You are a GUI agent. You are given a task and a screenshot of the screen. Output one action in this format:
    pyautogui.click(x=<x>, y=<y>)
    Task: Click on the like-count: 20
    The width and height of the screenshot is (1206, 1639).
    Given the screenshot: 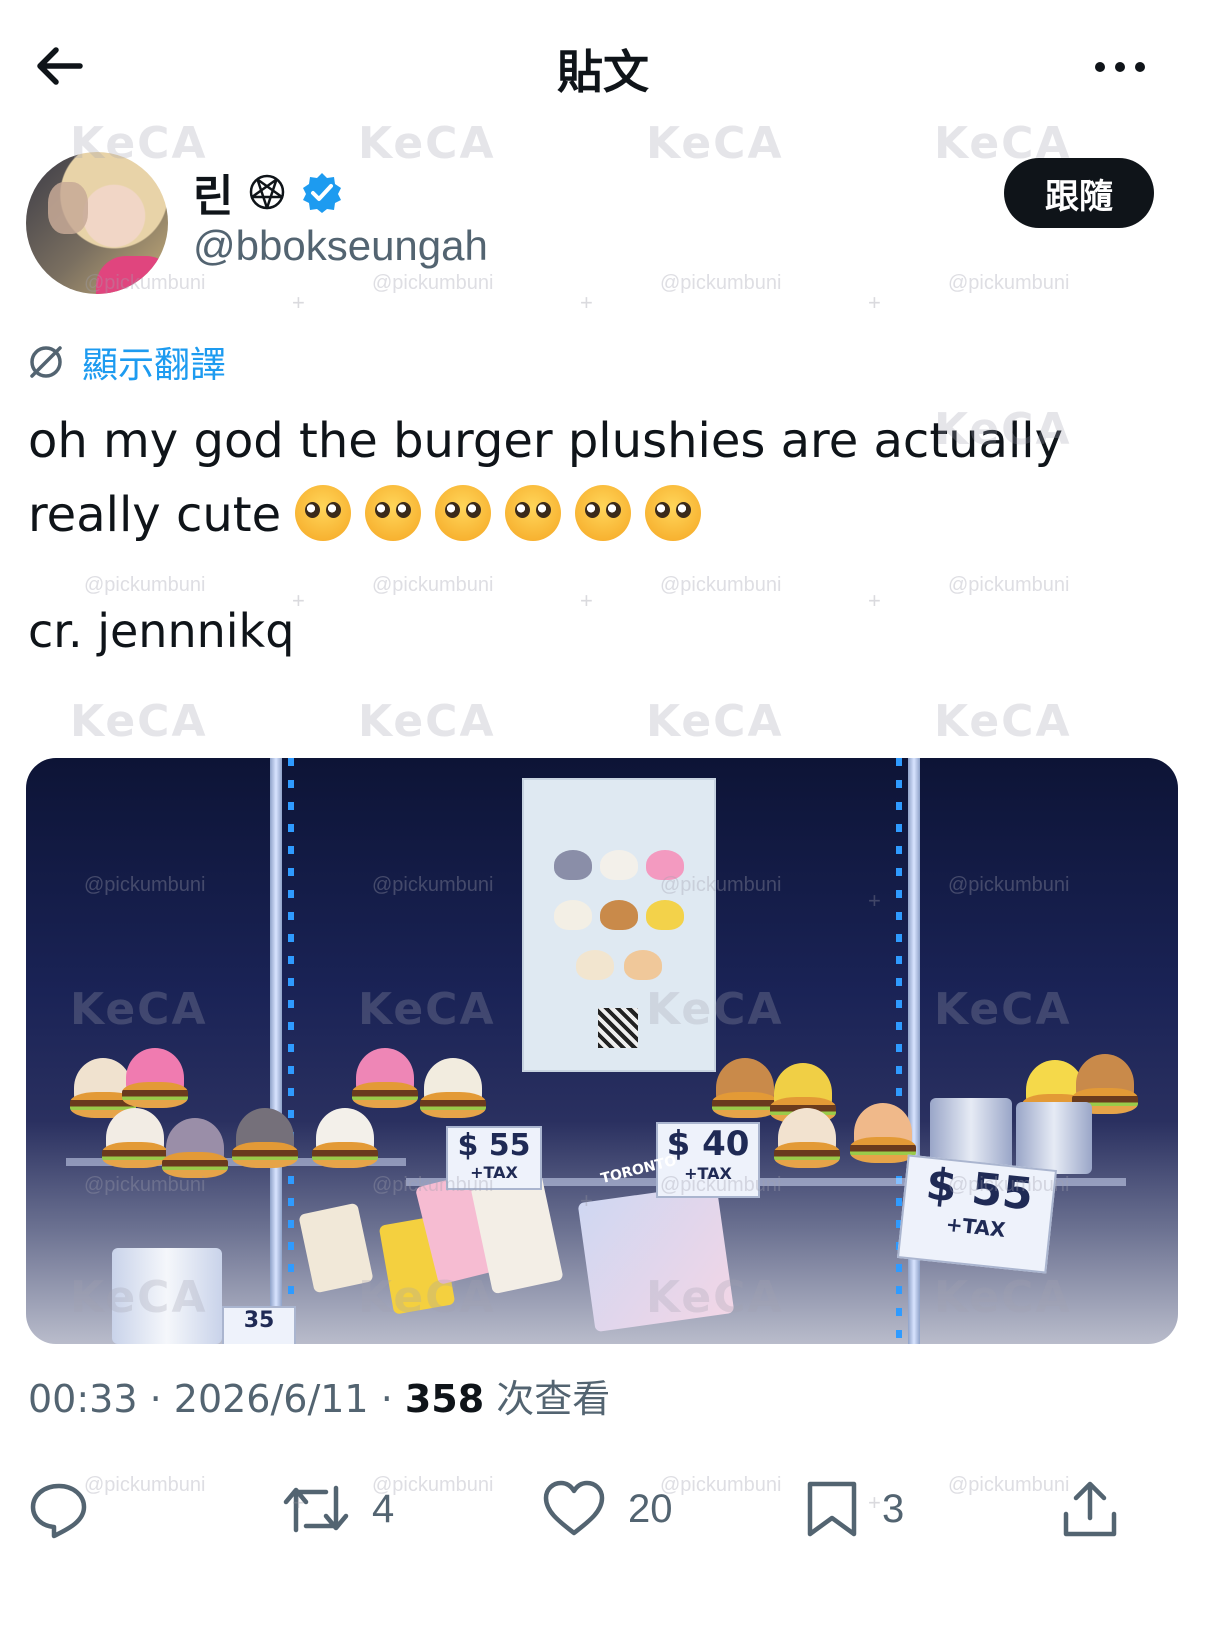 What is the action you would take?
    pyautogui.click(x=650, y=1508)
    